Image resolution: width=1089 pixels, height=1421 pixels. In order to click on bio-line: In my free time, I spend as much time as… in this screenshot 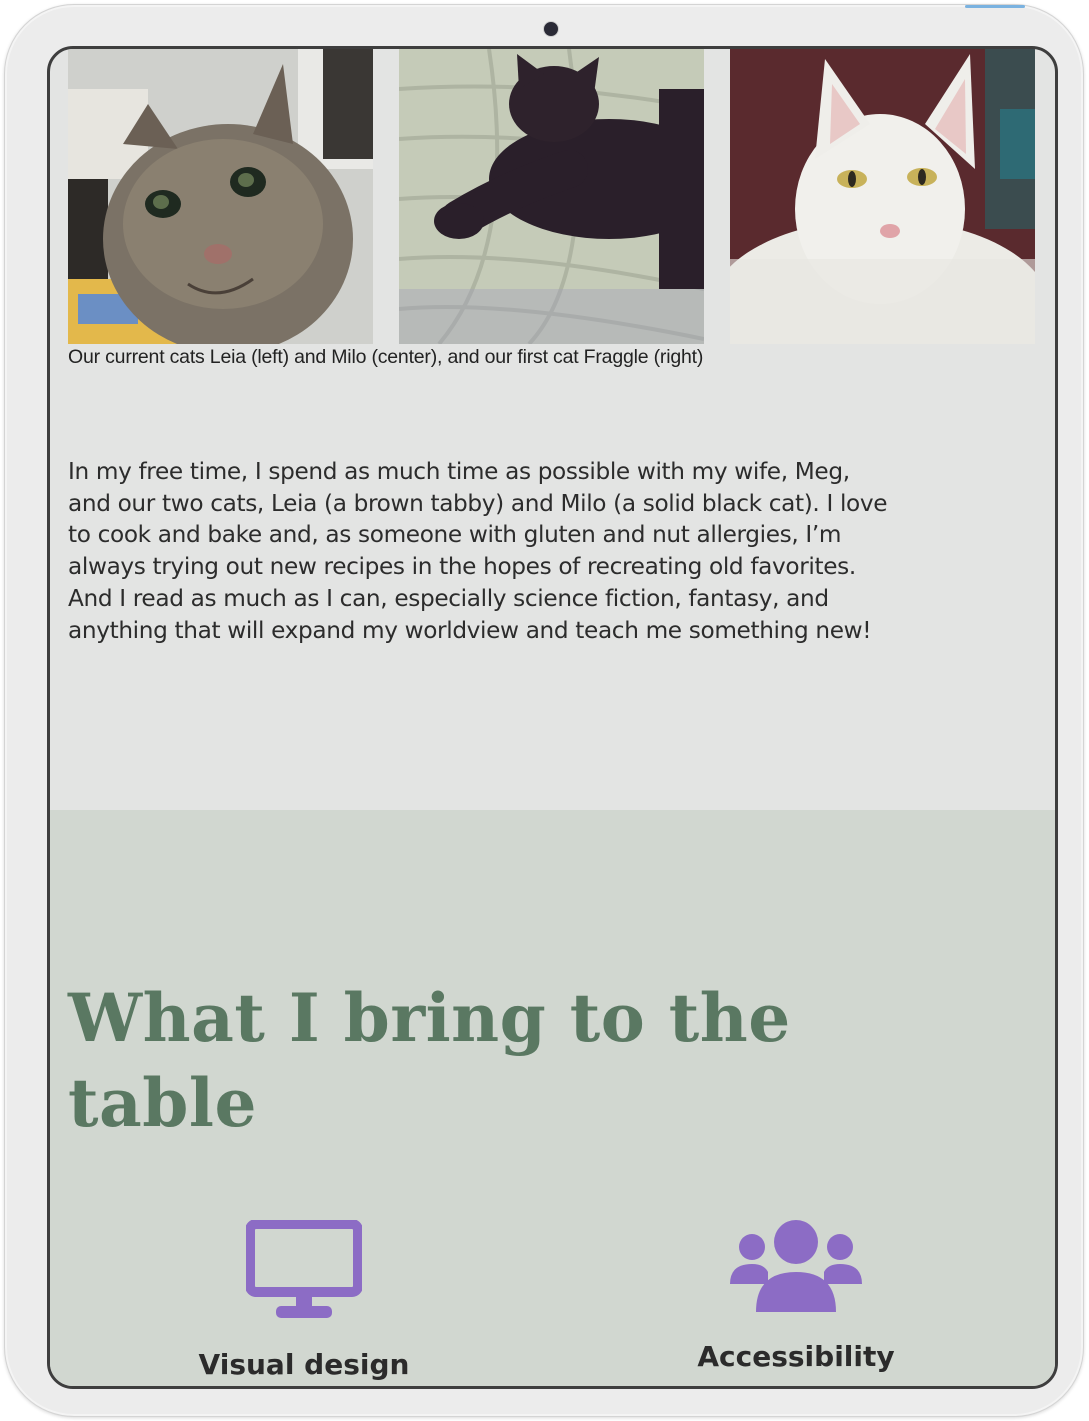, I will do `click(459, 471)`.